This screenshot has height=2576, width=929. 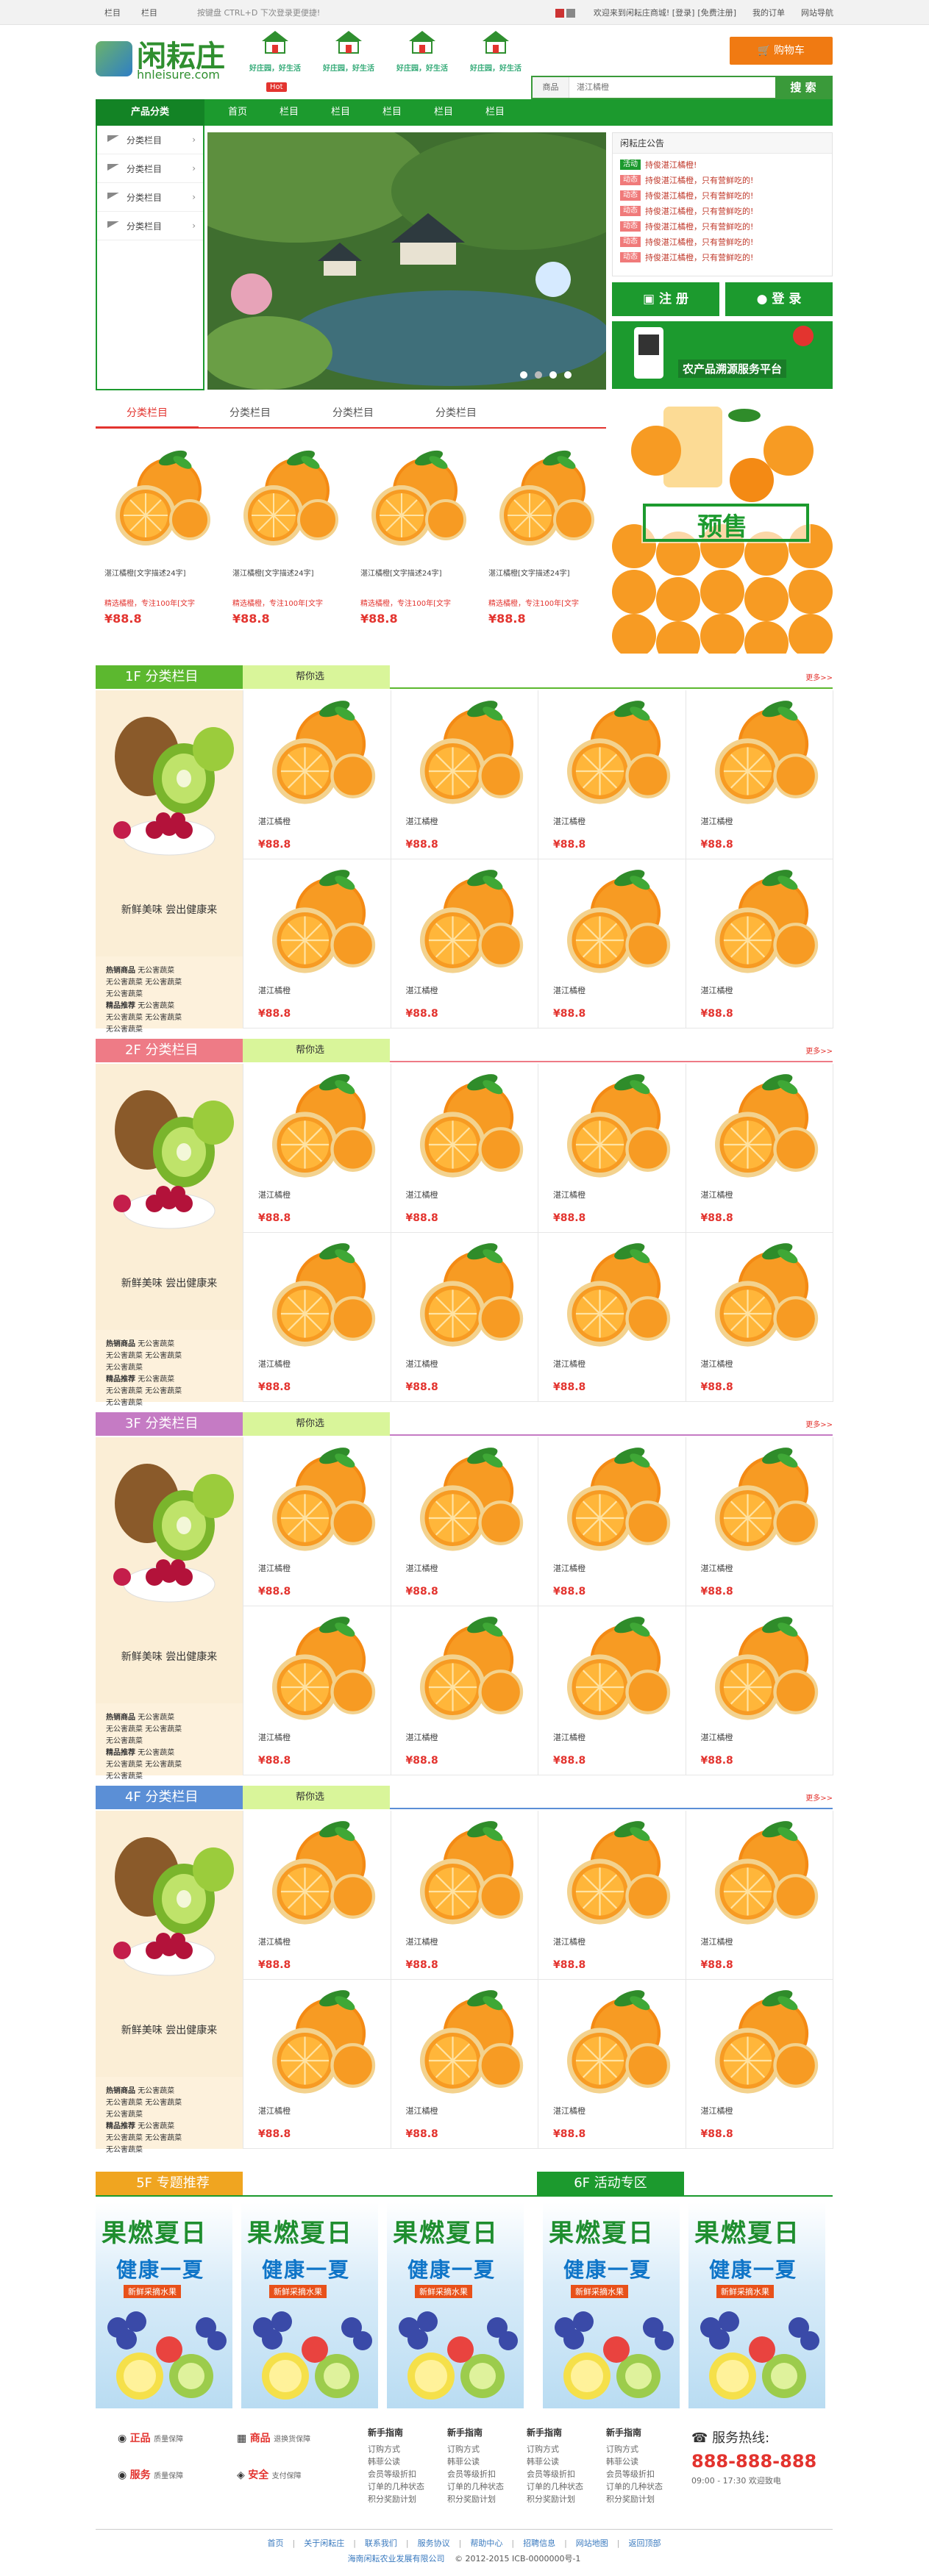 I want to click on footer-nav-link: 服务协议, so click(x=434, y=2543).